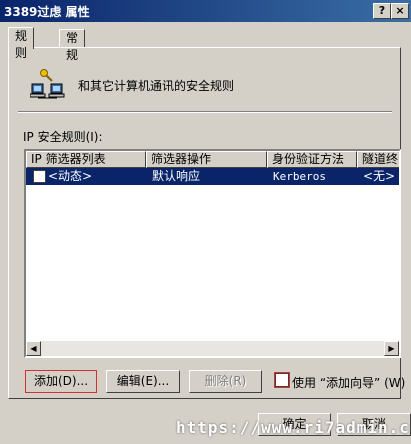  I want to click on tab-rules: 规则, so click(21, 43).